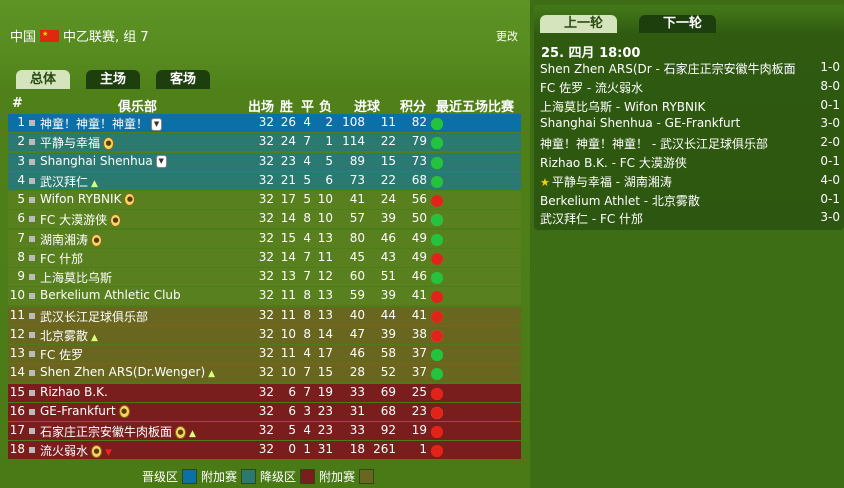 This screenshot has height=488, width=844. I want to click on match-row: 上海莫比乌斯 - Wifon RYBNIK 0-1, so click(690, 106).